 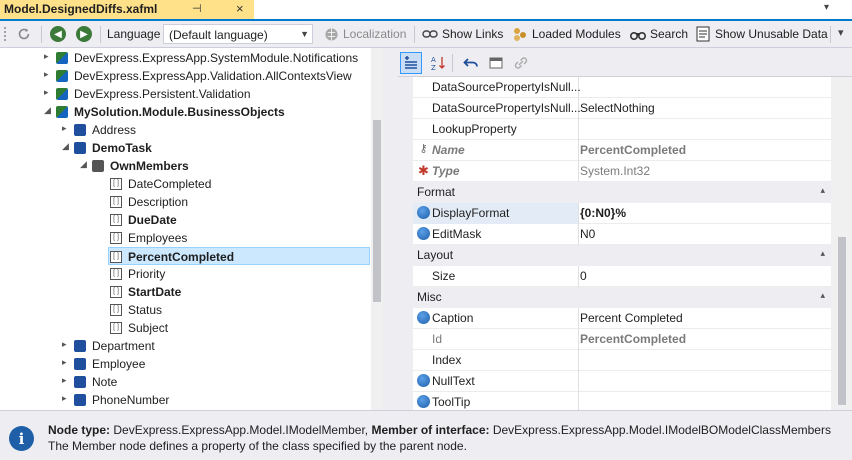 What do you see at coordinates (377, 211) in the screenshot?
I see `tree-scrollbar-thumb` at bounding box center [377, 211].